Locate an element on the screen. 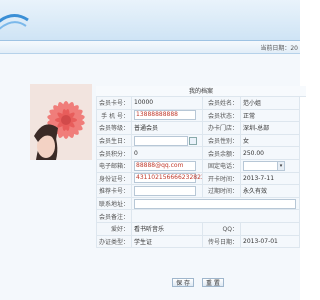 The image size is (320, 300). id-number-input: 431102156666232823 is located at coordinates (168, 178).